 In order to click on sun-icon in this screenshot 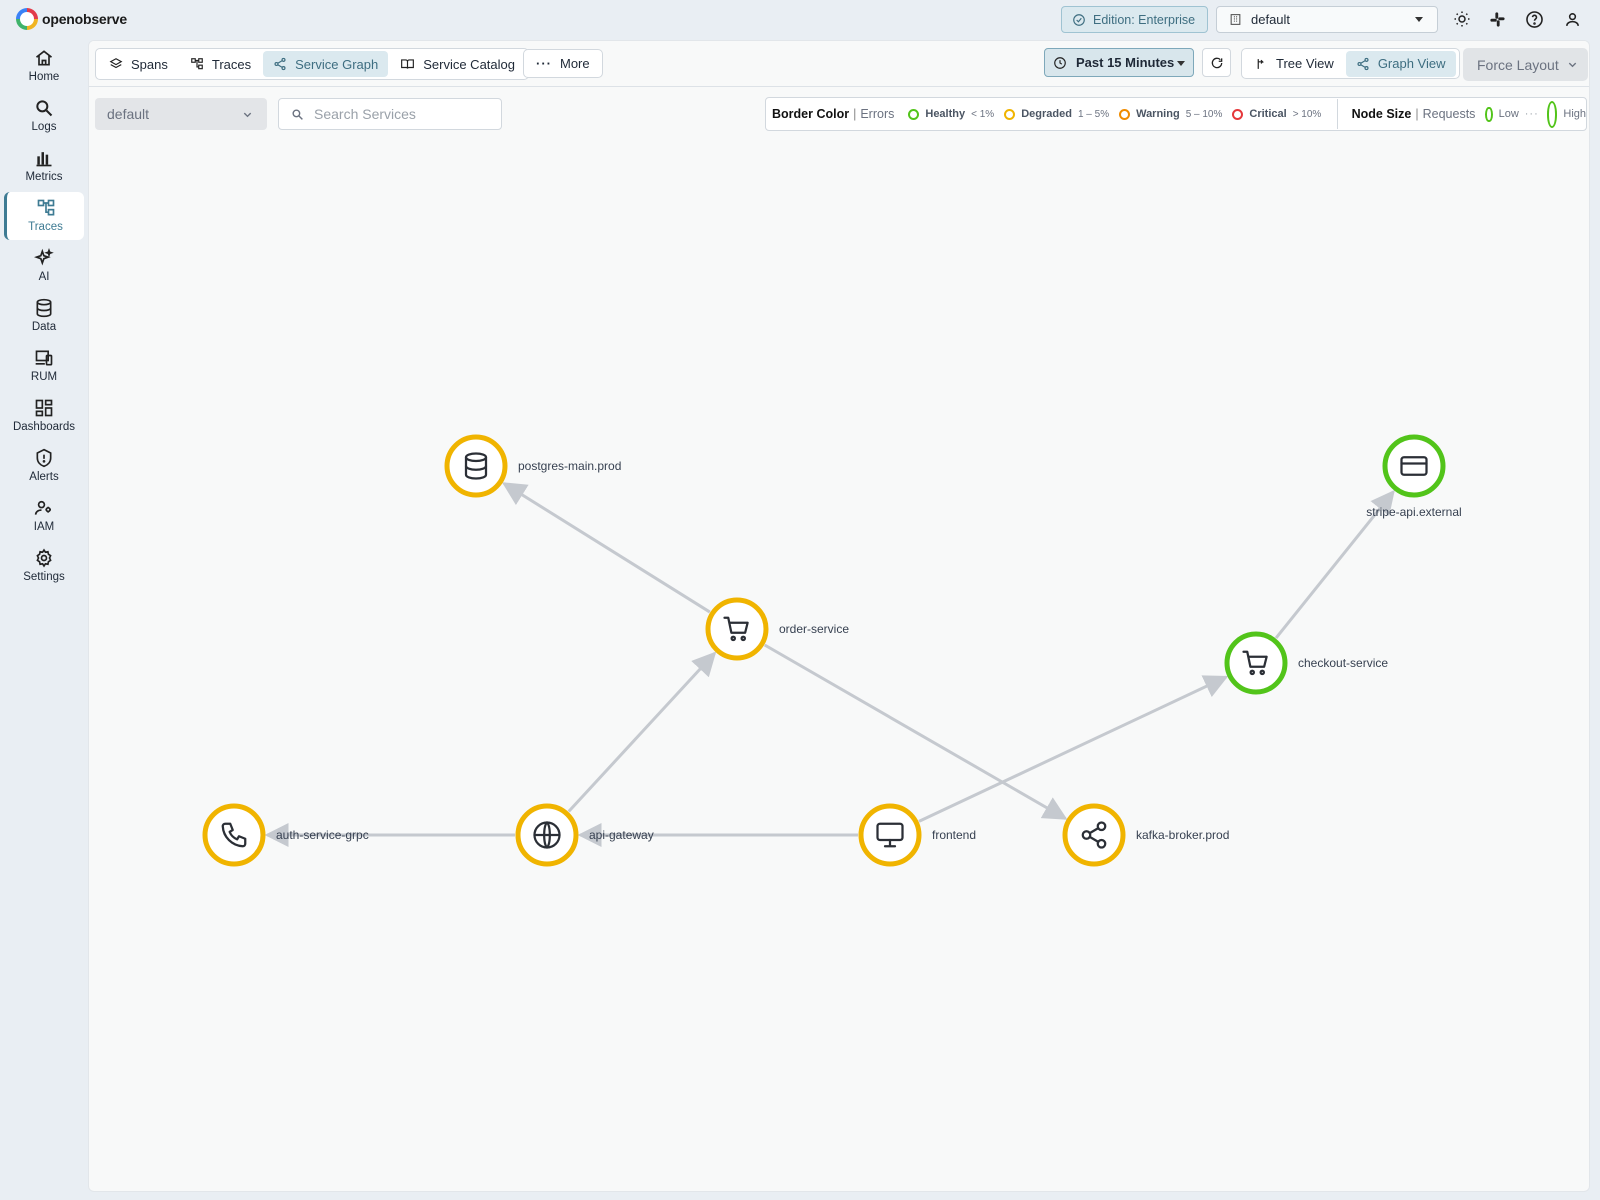, I will do `click(1462, 19)`.